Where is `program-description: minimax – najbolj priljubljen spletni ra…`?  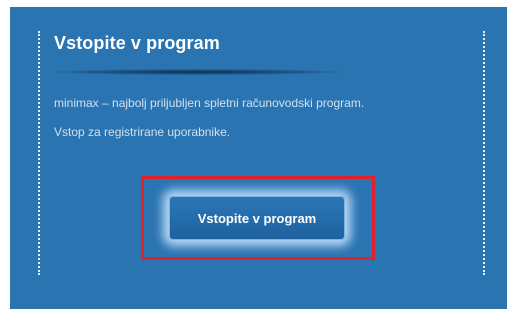
program-description: minimax – najbolj priljubljen spletni ra… is located at coordinates (209, 103).